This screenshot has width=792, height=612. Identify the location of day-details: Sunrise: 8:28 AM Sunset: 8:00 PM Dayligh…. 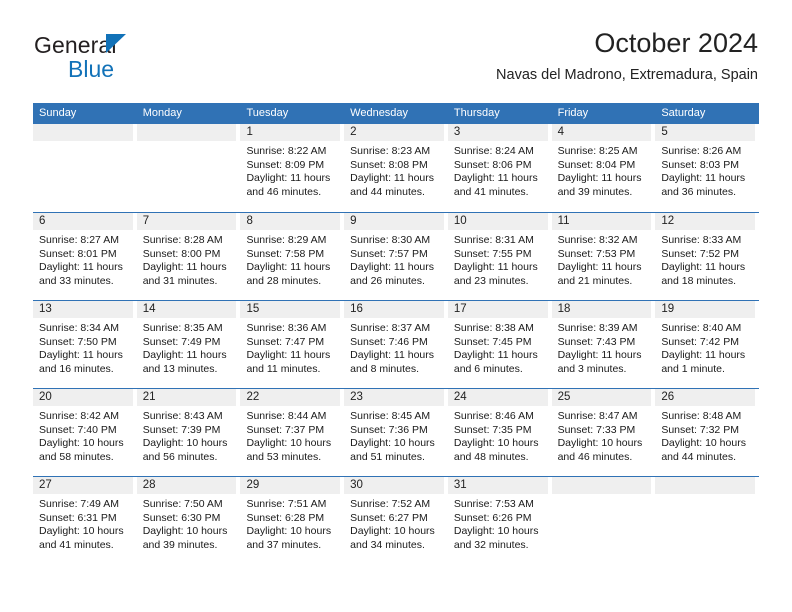
(187, 259).